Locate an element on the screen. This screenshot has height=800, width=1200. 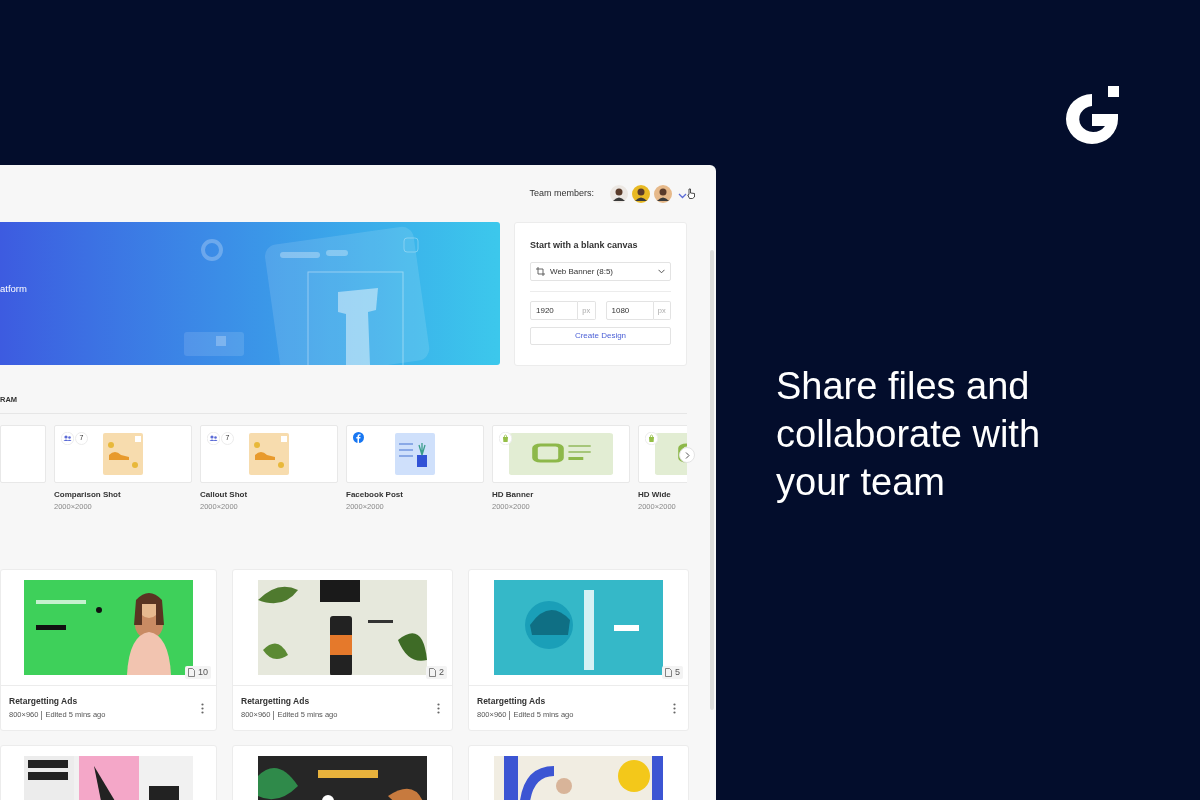
width-field: 1920 is located at coordinates (554, 310).